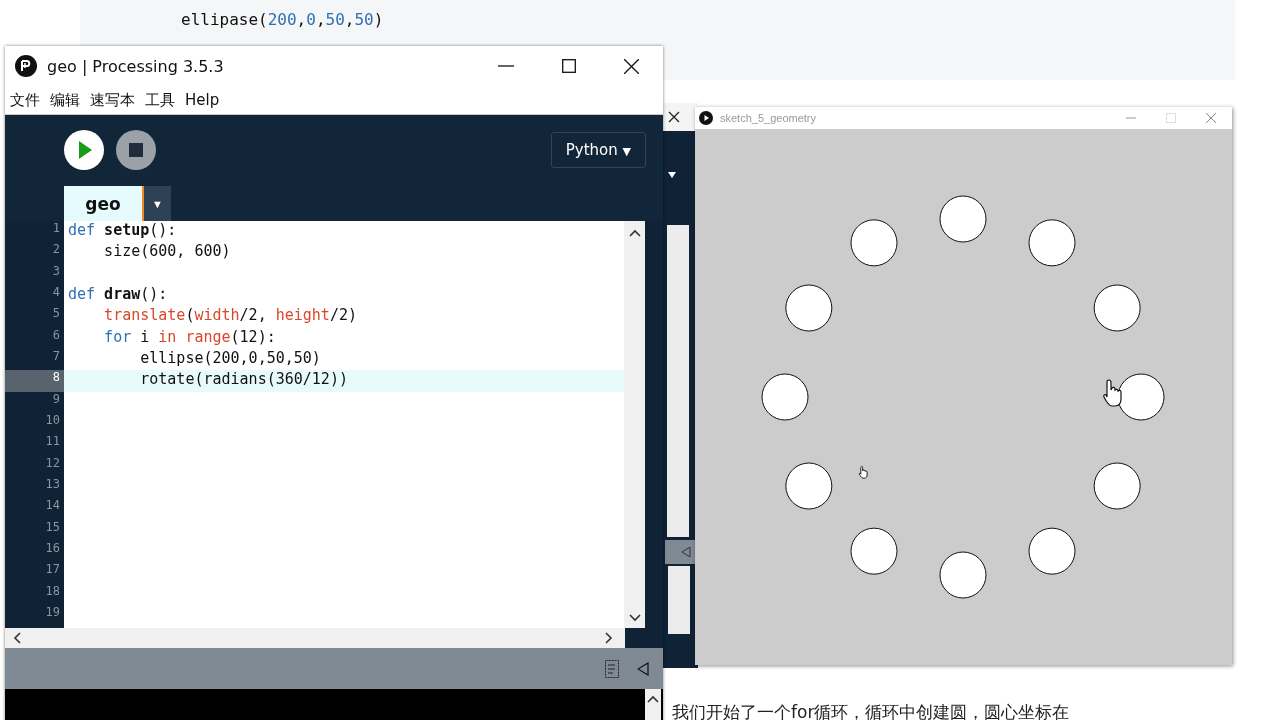 This screenshot has width=1280, height=720. I want to click on code-line: size(600, 600), so click(167, 251).